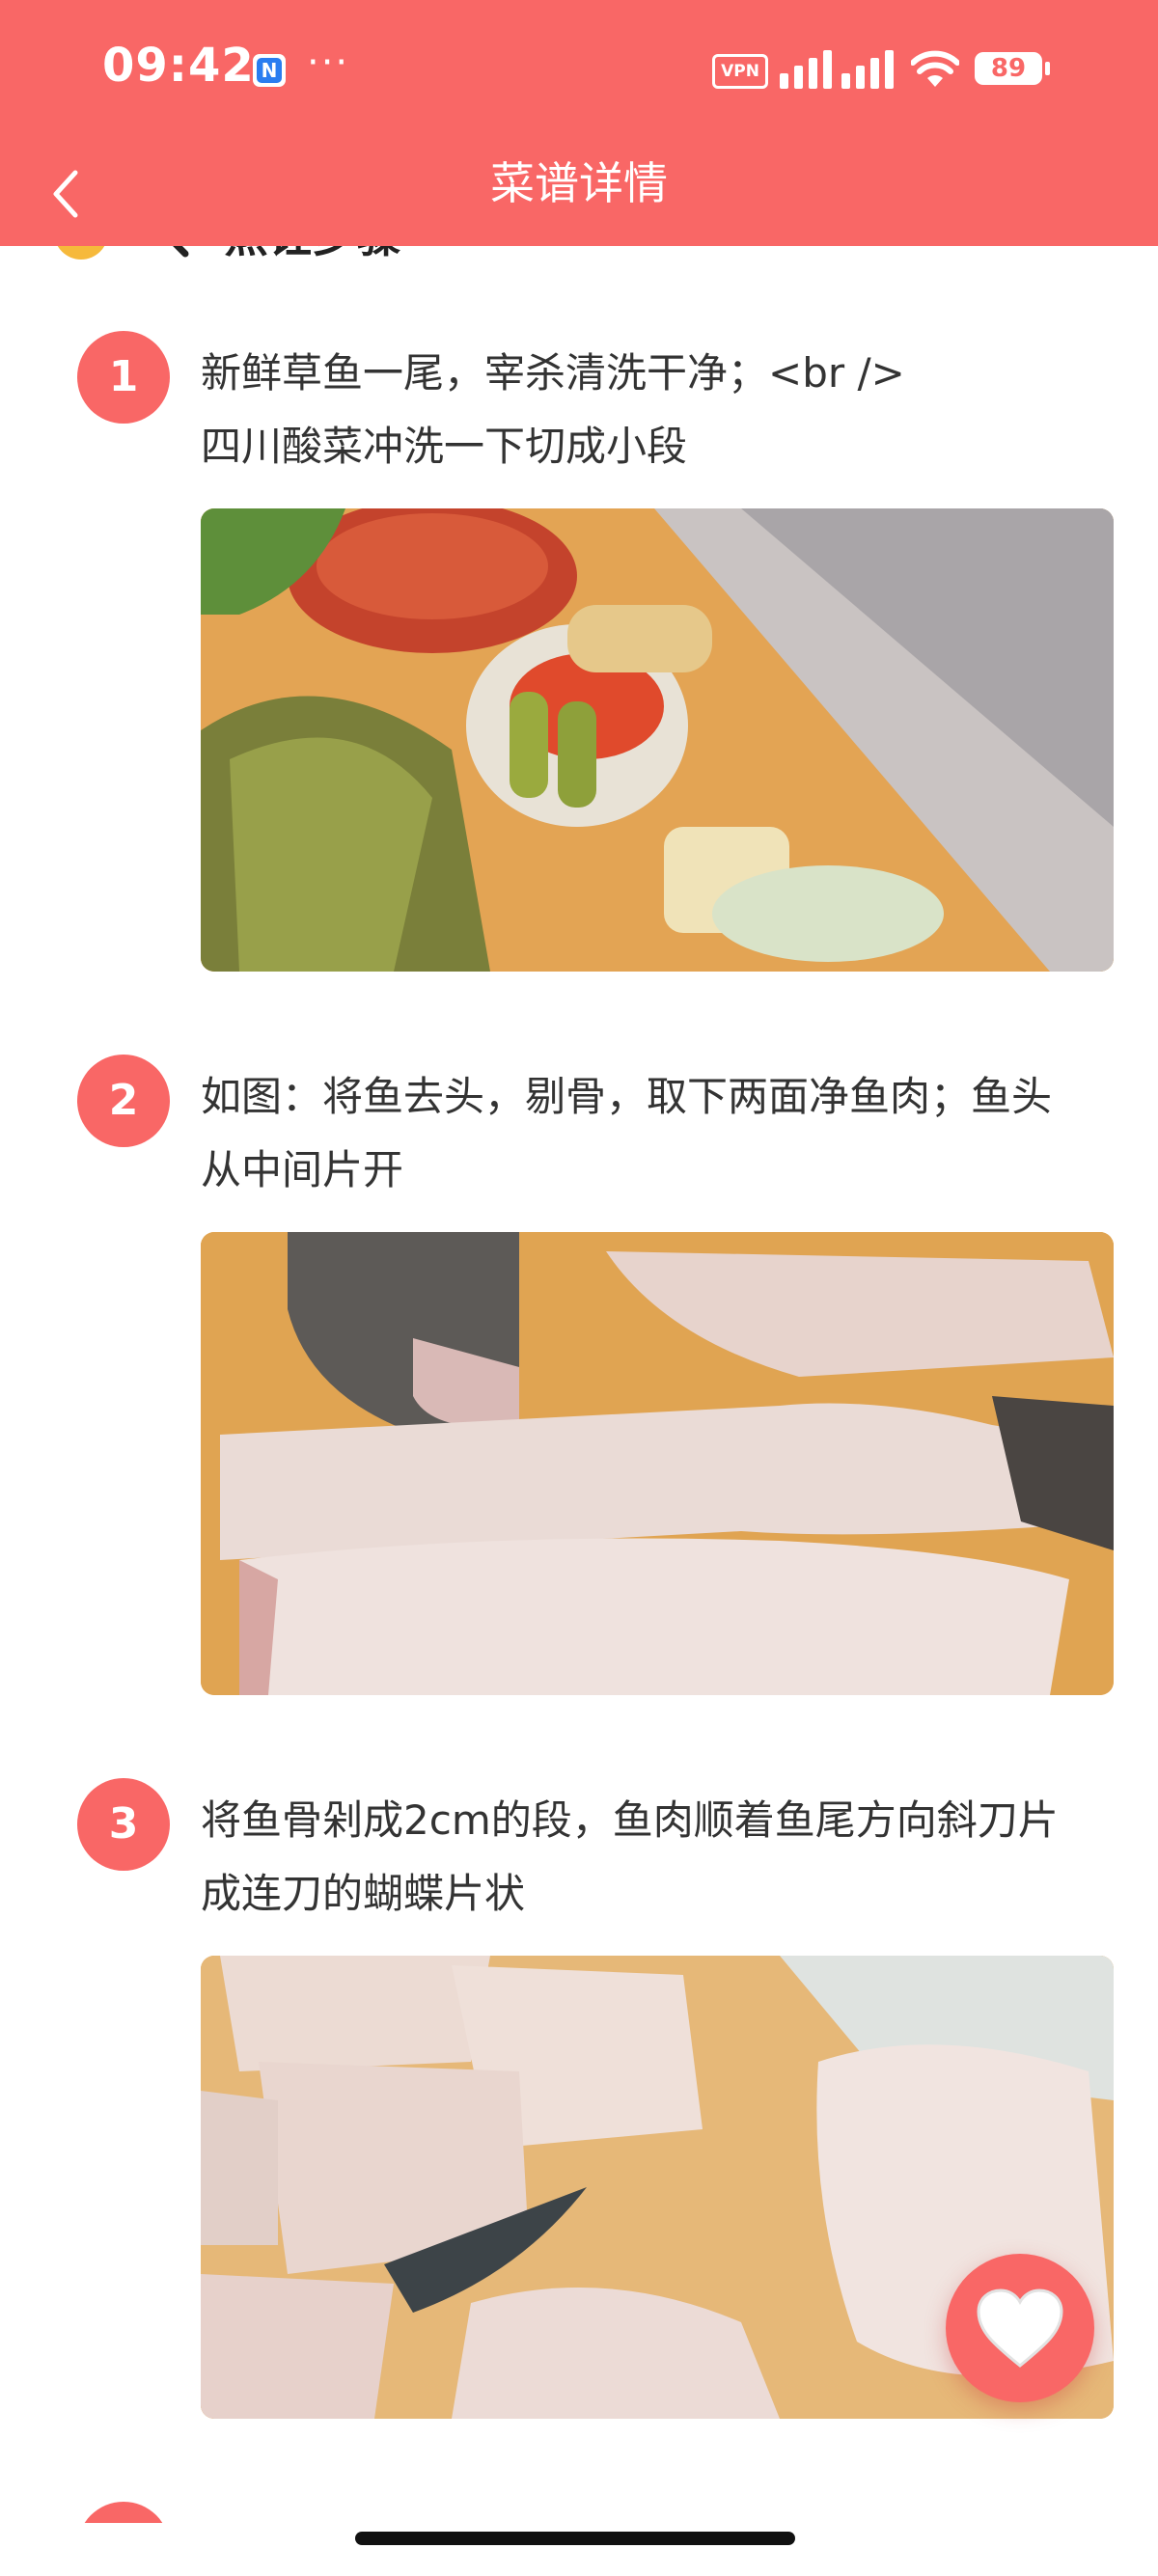  What do you see at coordinates (178, 66) in the screenshot?
I see `status-time: 09:42` at bounding box center [178, 66].